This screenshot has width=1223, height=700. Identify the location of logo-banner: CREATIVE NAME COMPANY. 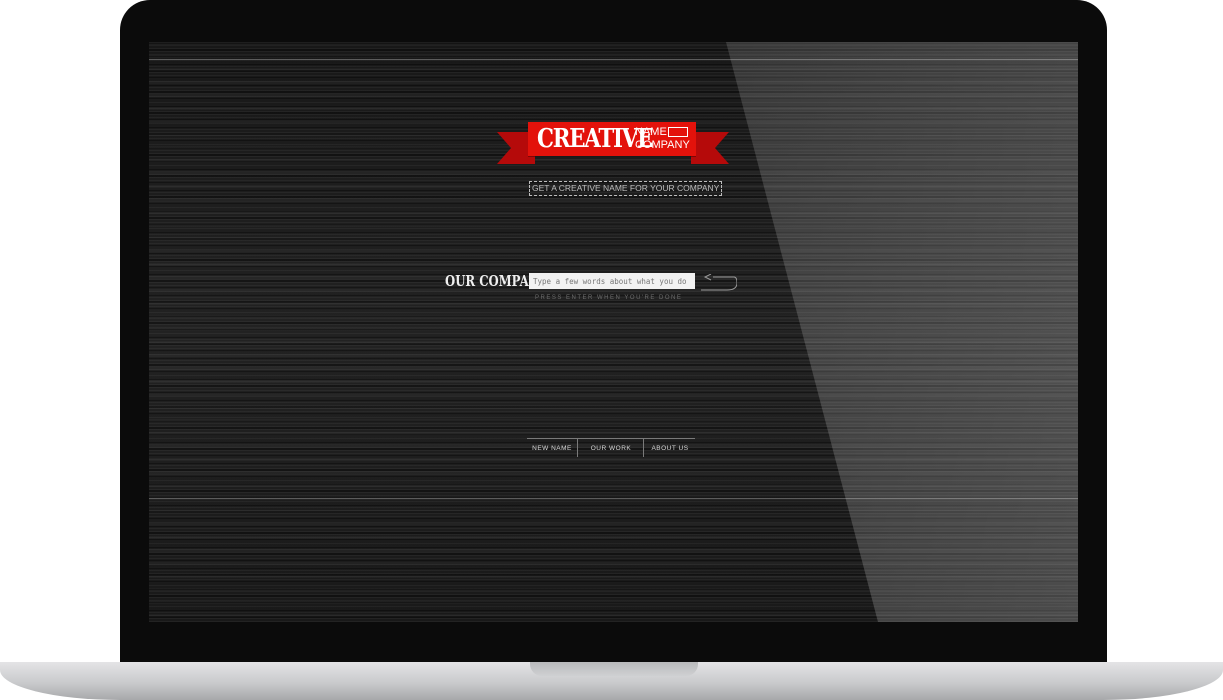
(613, 145).